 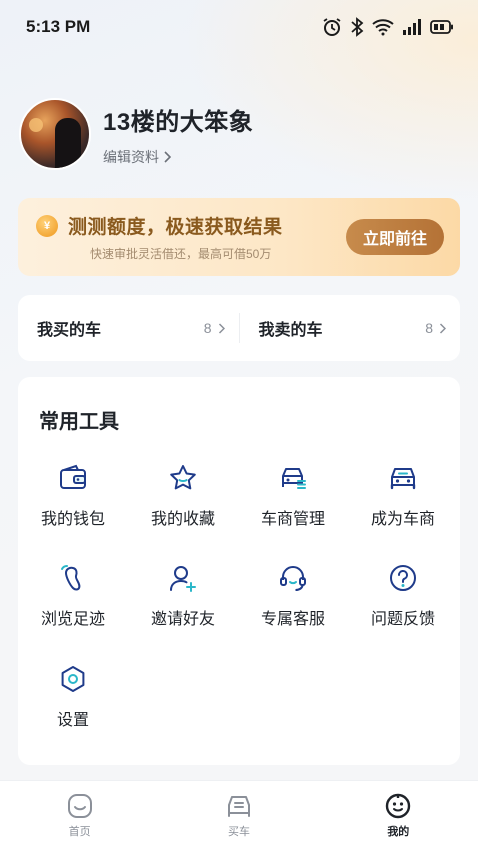 What do you see at coordinates (69, 330) in the screenshot?
I see `bought-cars-label: 我买的车` at bounding box center [69, 330].